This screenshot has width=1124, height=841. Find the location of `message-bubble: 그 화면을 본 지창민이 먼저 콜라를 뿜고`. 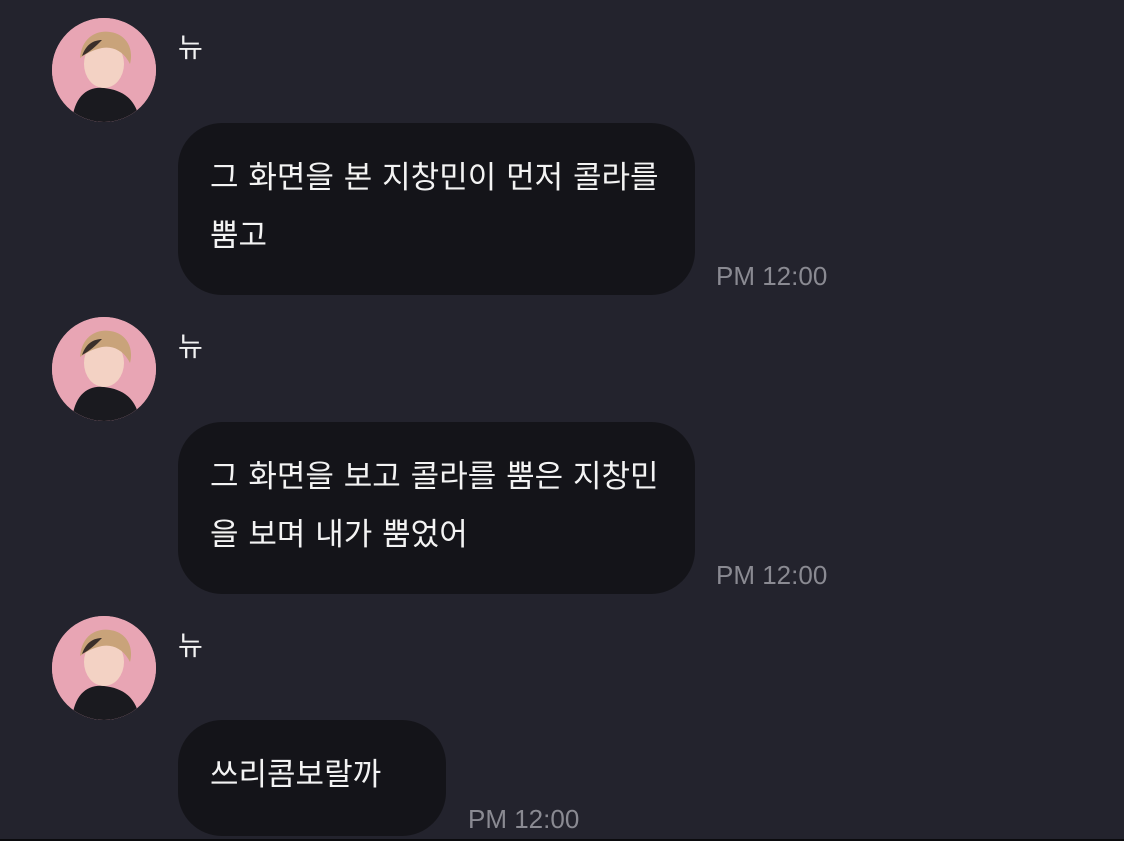

message-bubble: 그 화면을 본 지창민이 먼저 콜라를 뿜고 is located at coordinates (436, 209).